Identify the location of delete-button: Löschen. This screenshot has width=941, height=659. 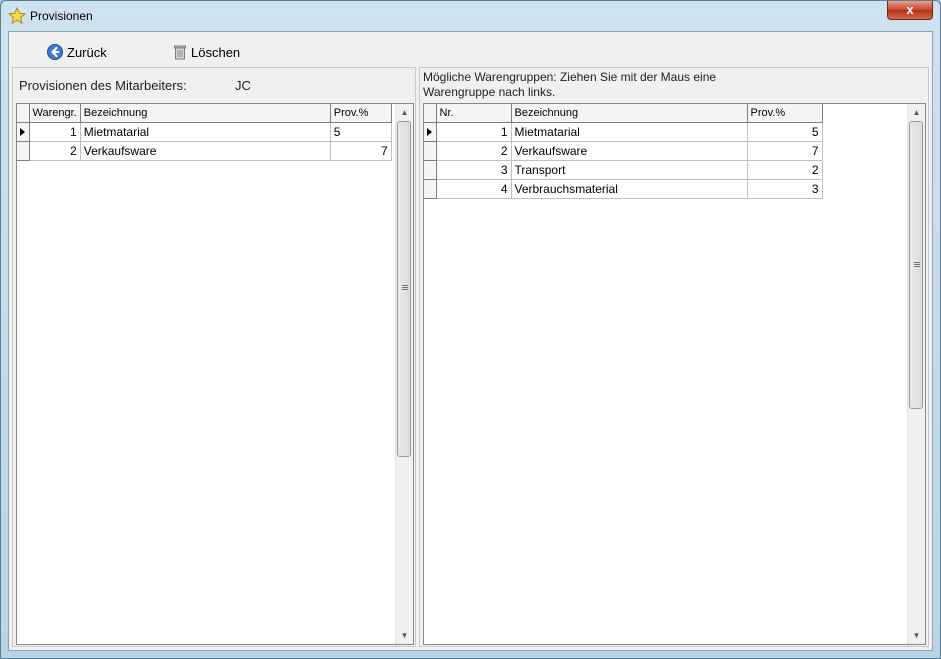
(206, 52).